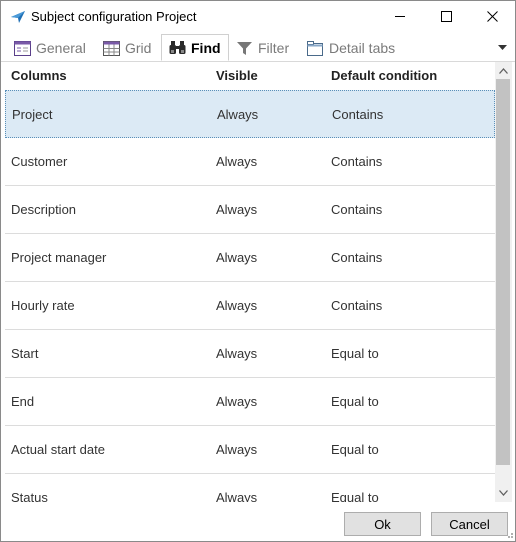  I want to click on tab-general: General, so click(50, 48).